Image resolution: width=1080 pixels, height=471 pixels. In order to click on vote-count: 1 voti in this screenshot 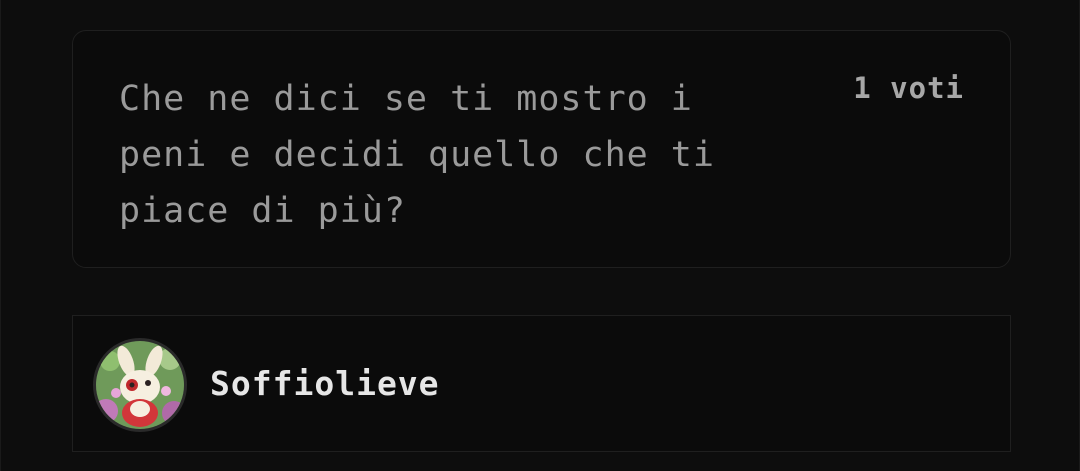, I will do `click(908, 88)`.